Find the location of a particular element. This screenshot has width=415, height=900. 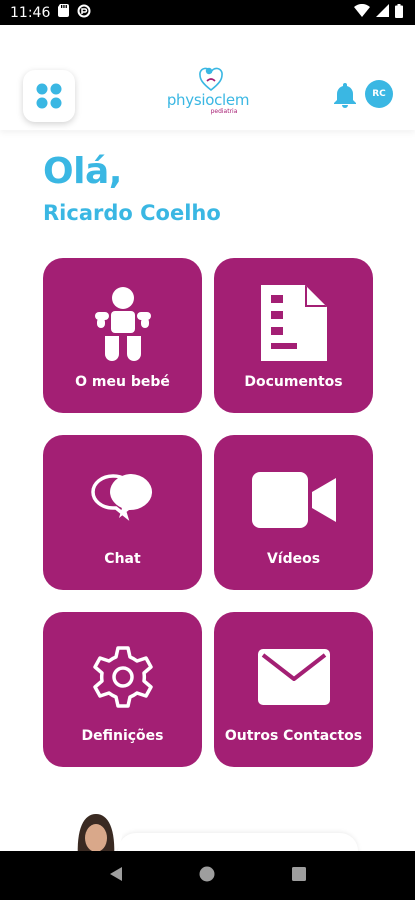

document-icon is located at coordinates (293, 323).